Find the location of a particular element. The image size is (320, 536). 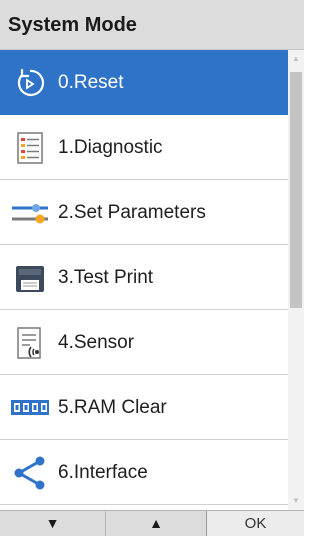

menu-item-test-print: 3.Test Print is located at coordinates (144, 277).